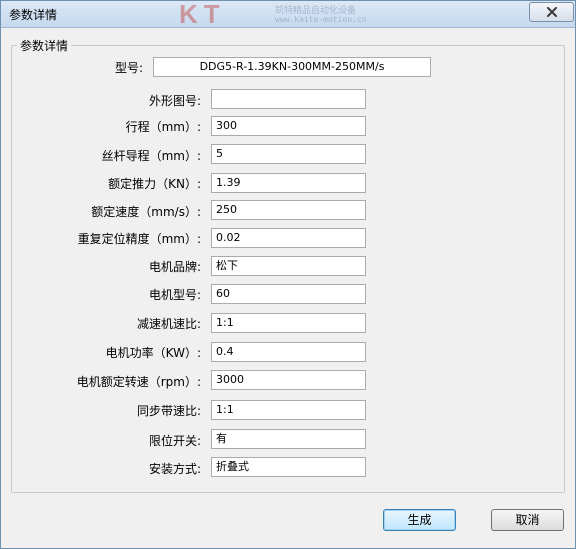 The image size is (576, 549). What do you see at coordinates (527, 520) in the screenshot?
I see `cancel-button: 取消` at bounding box center [527, 520].